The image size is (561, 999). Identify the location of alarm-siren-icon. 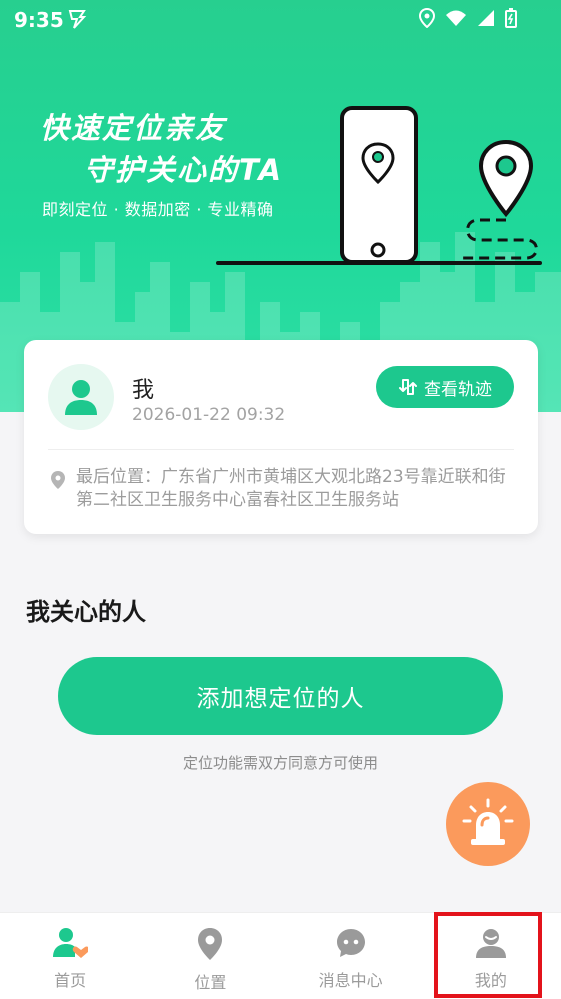
(488, 821).